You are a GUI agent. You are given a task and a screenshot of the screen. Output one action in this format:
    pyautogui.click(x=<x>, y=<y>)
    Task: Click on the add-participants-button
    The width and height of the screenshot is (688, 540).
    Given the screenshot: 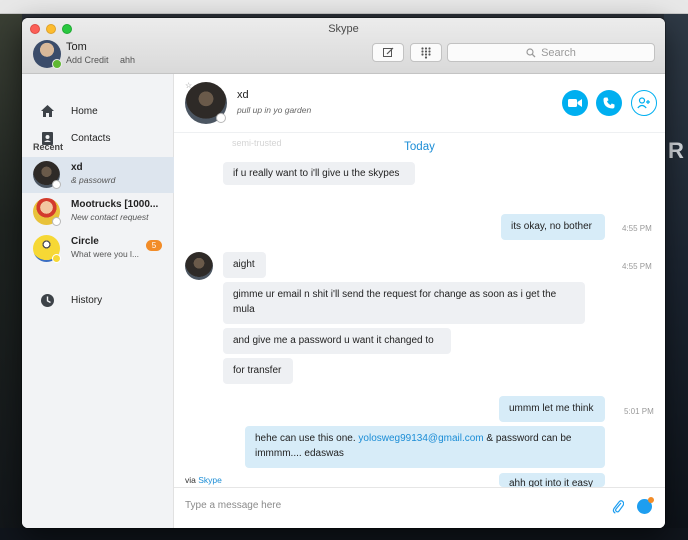 What is the action you would take?
    pyautogui.click(x=644, y=103)
    